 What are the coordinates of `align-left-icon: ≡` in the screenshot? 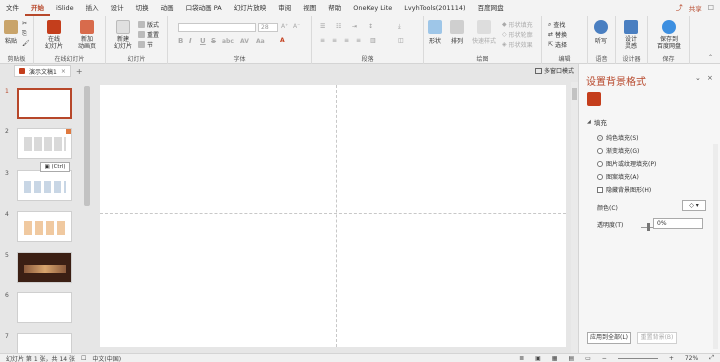 It's located at (322, 40).